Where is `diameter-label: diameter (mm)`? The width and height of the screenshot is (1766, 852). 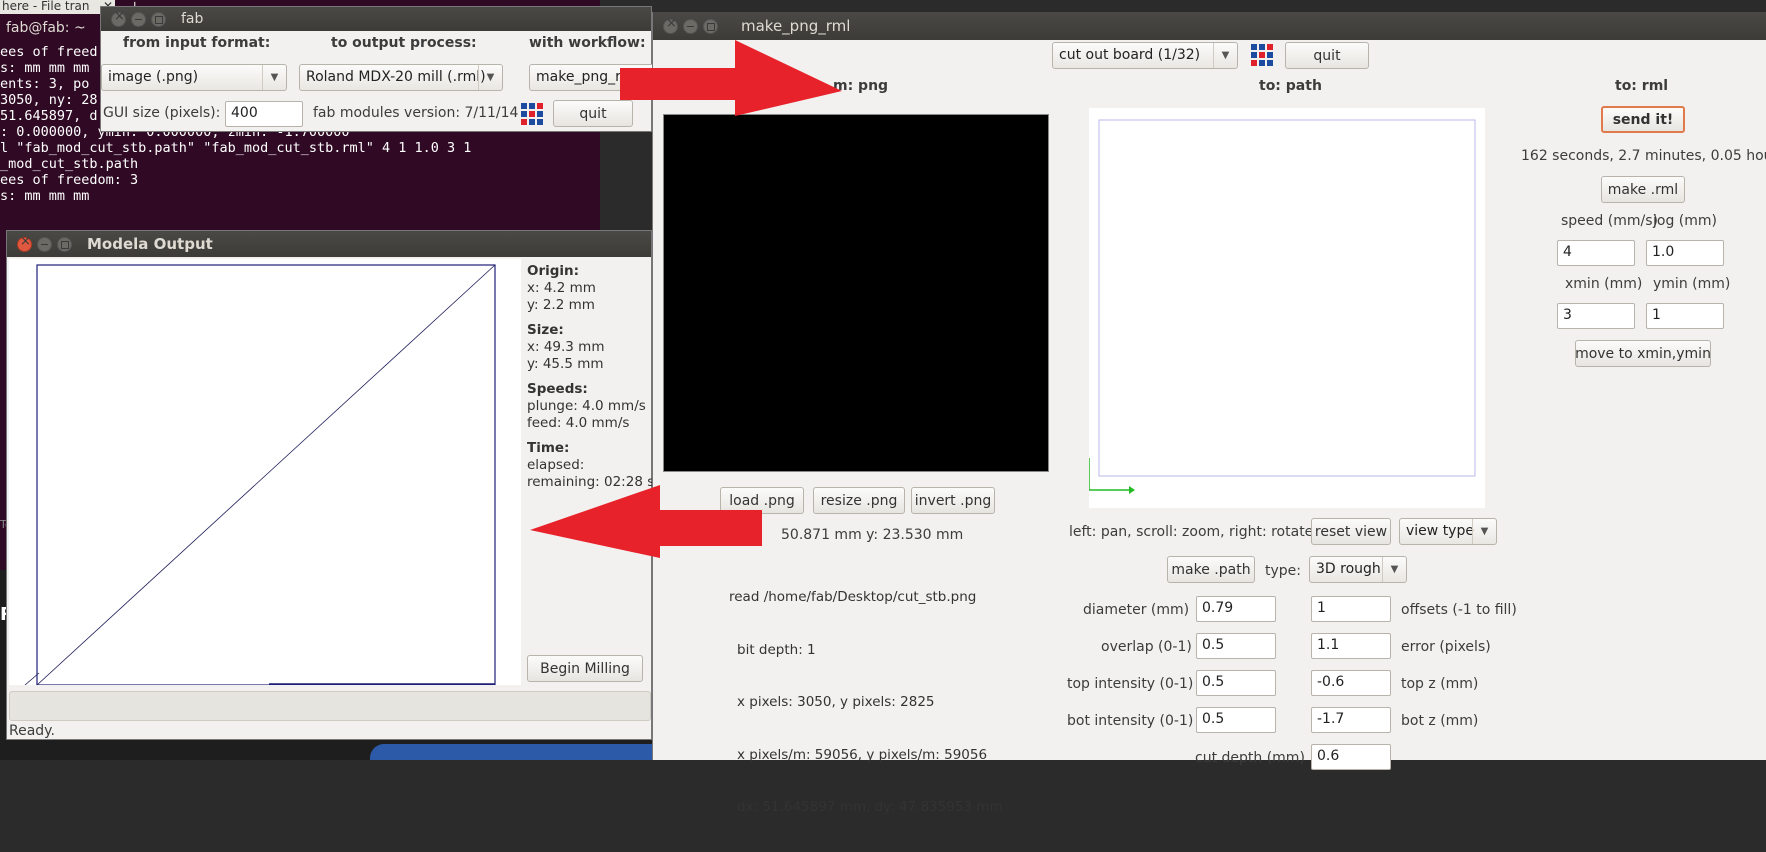 diameter-label: diameter (mm) is located at coordinates (1136, 610).